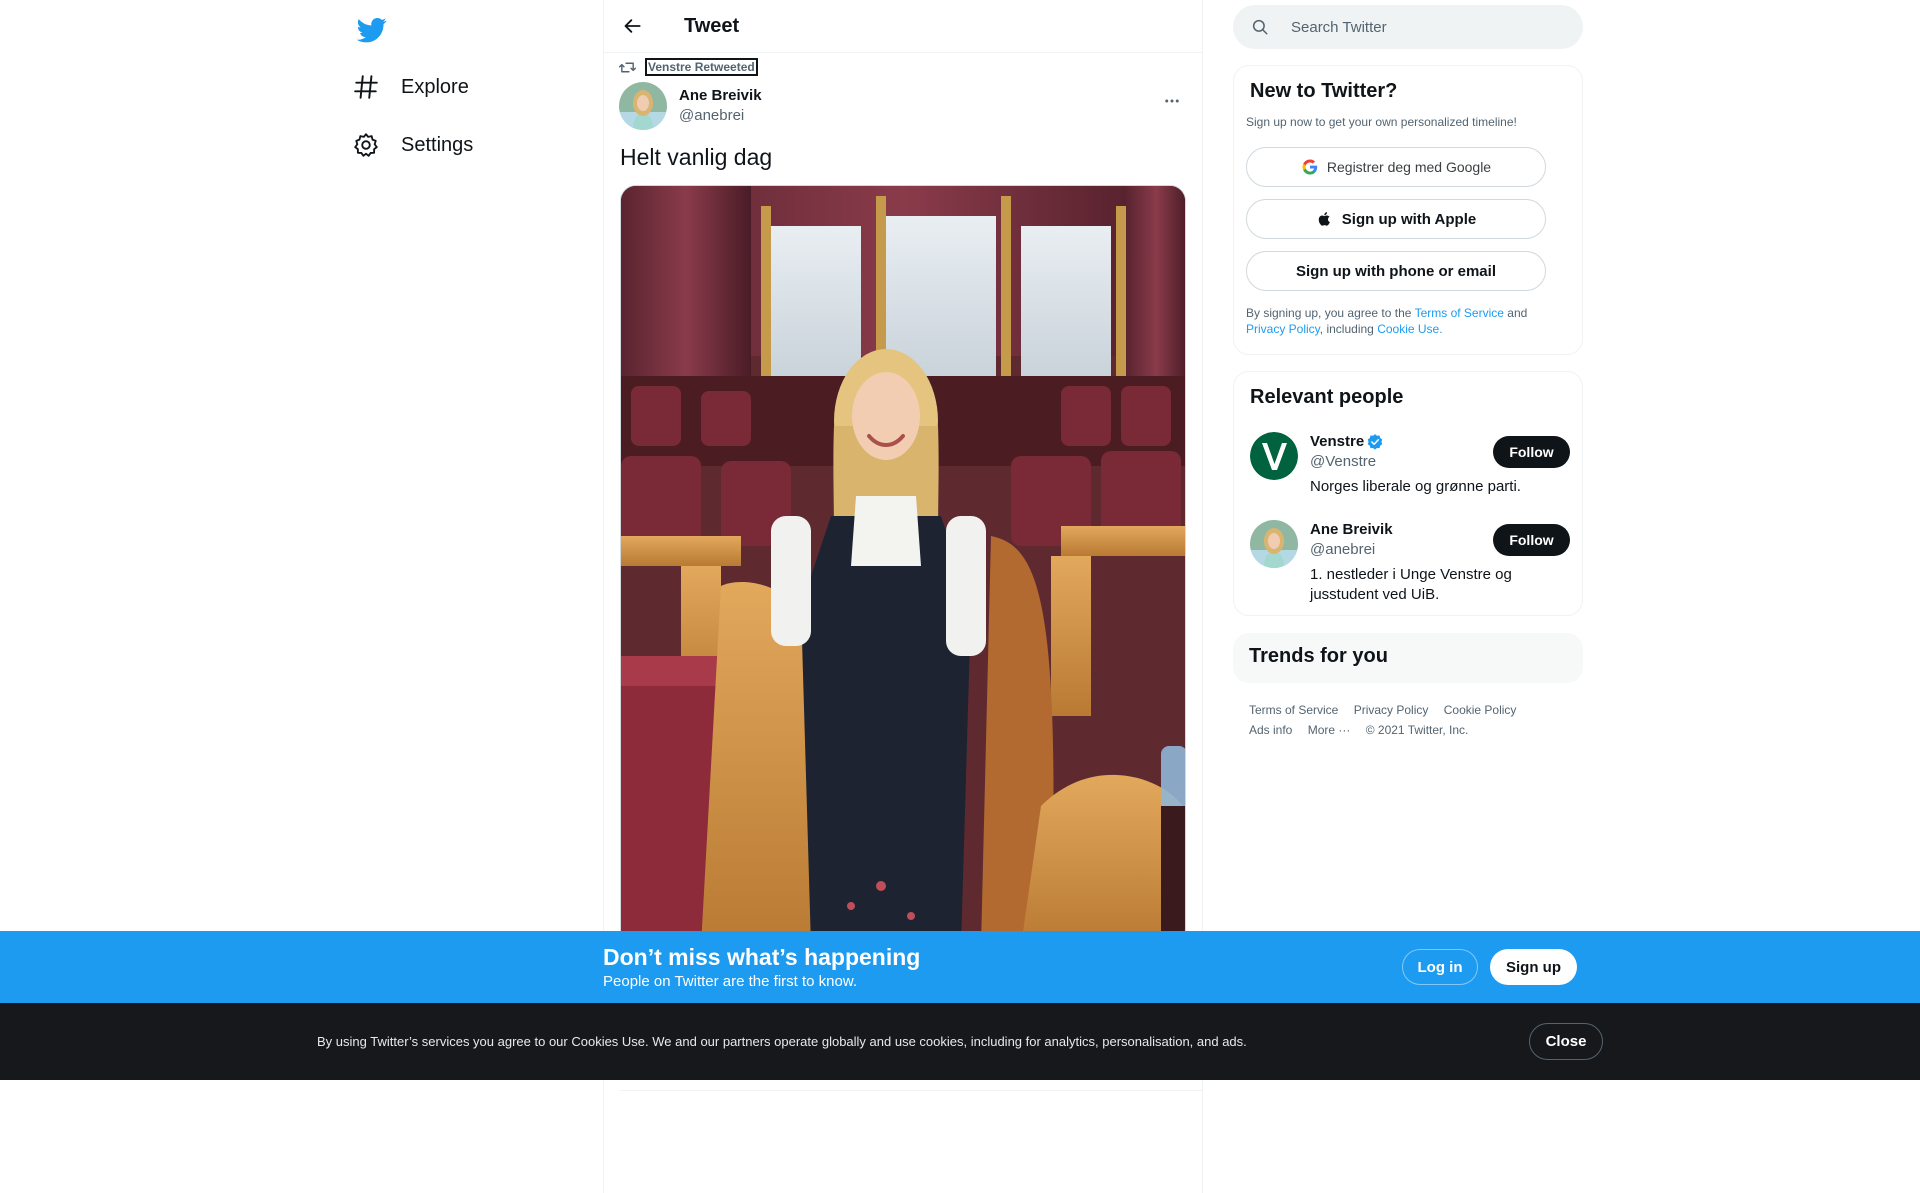 The height and width of the screenshot is (1193, 1920). Describe the element at coordinates (628, 67) in the screenshot. I see `retweet-icon` at that location.